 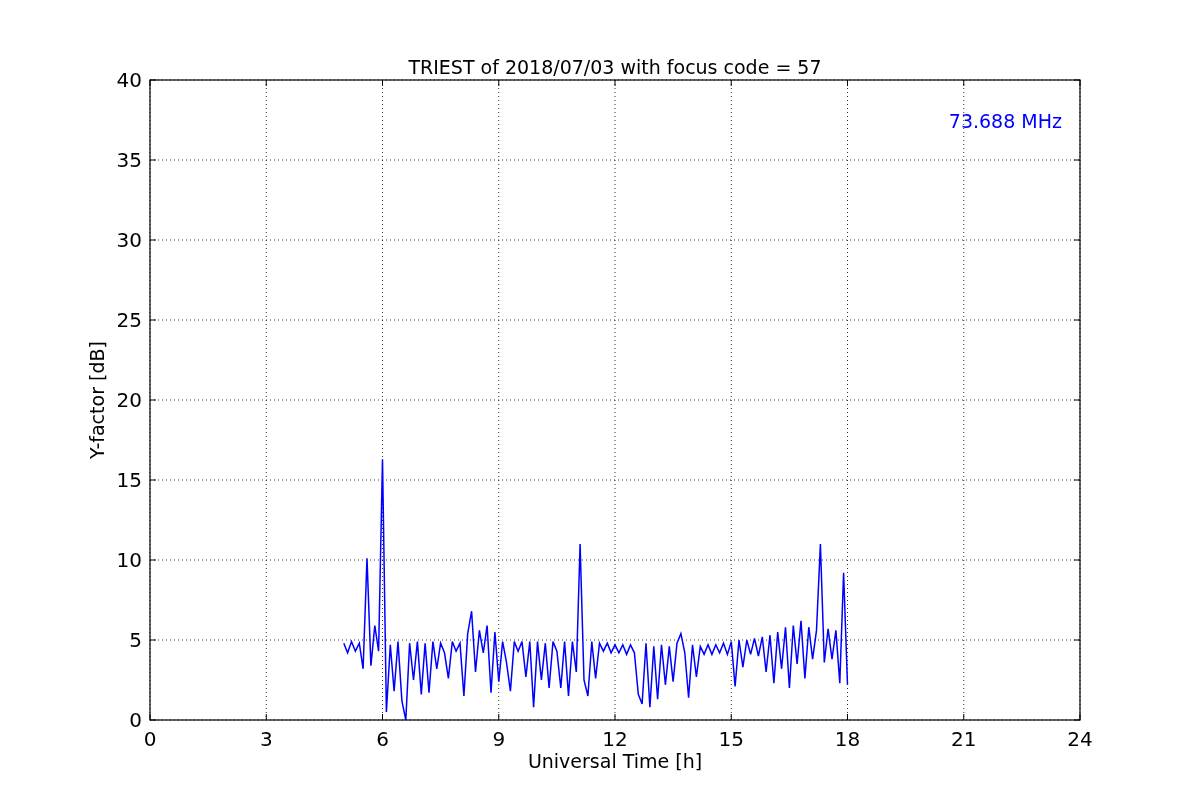 I want to click on y-tick-label: 10, so click(x=129, y=560).